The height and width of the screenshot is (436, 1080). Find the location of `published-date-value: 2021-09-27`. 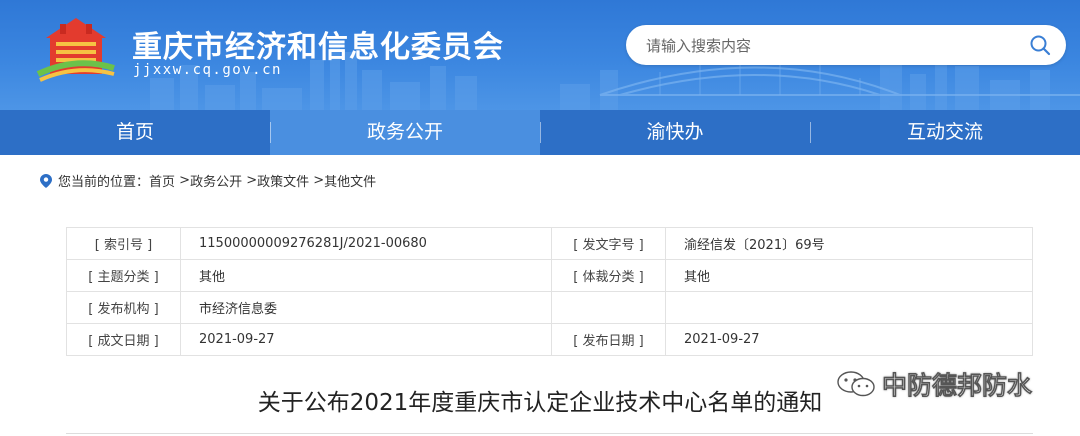

published-date-value: 2021-09-27 is located at coordinates (849, 339).